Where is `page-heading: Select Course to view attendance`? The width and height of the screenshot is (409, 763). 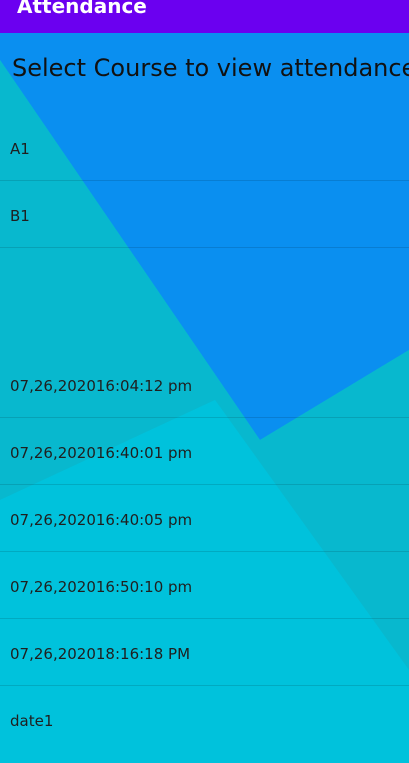
page-heading: Select Course to view attendance is located at coordinates (210, 68).